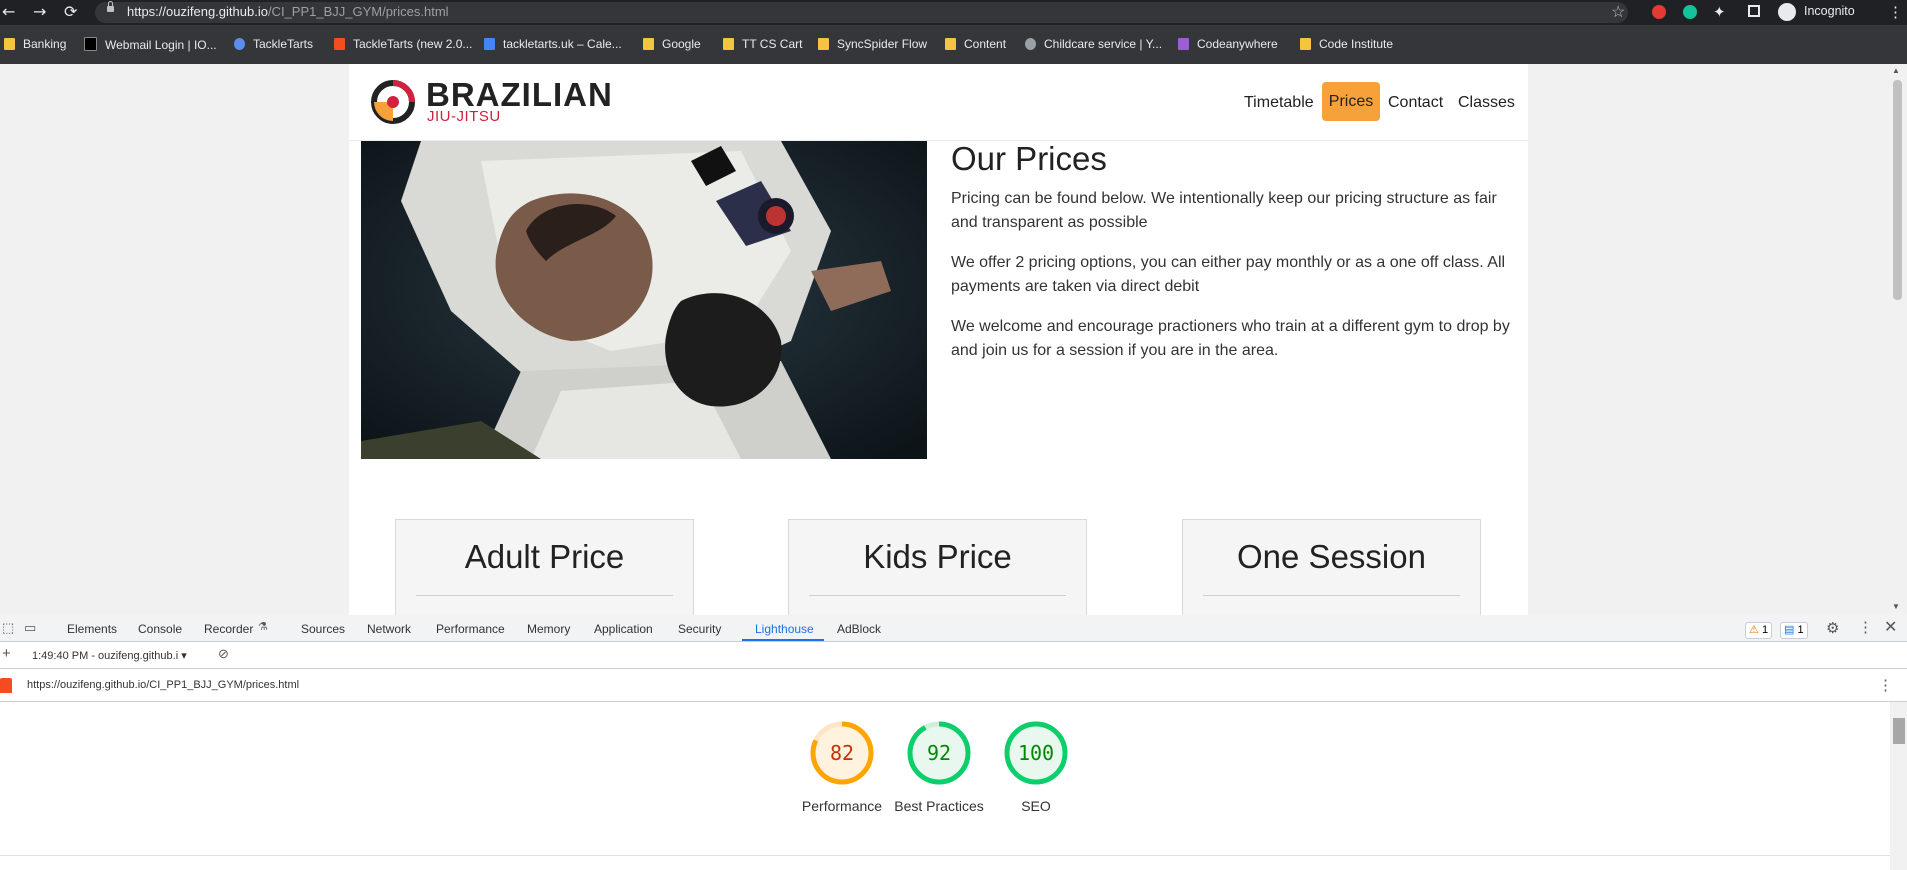  I want to click on report-menu-icon: ⋮, so click(1885, 685).